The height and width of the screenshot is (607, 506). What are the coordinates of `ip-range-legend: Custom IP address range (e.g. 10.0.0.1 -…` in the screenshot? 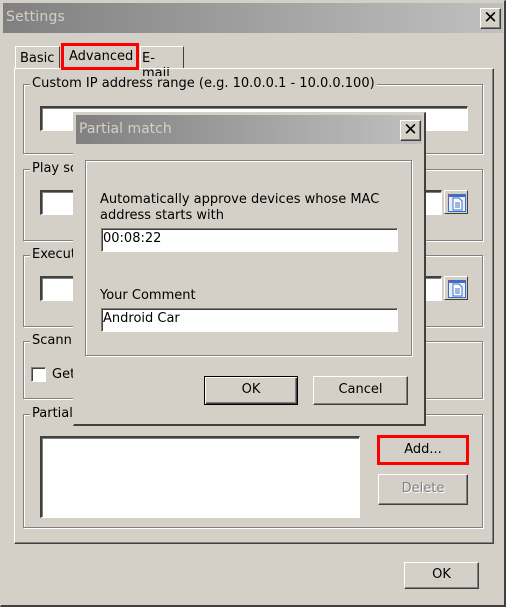 It's located at (203, 83).